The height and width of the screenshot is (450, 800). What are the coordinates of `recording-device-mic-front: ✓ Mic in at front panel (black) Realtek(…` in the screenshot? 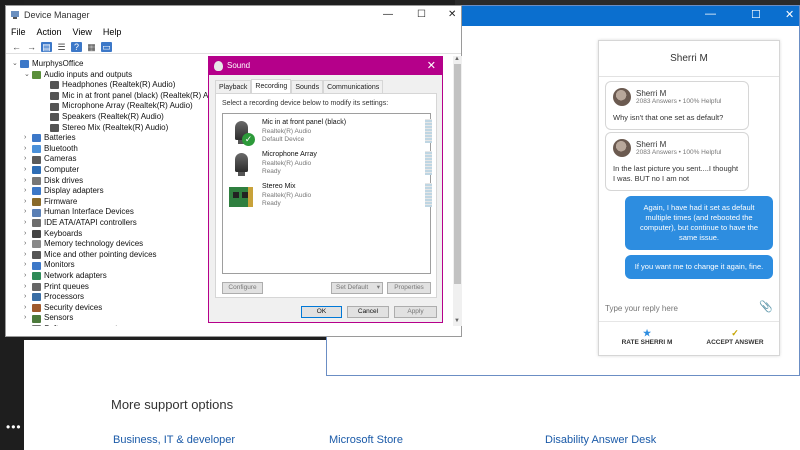 It's located at (330, 132).